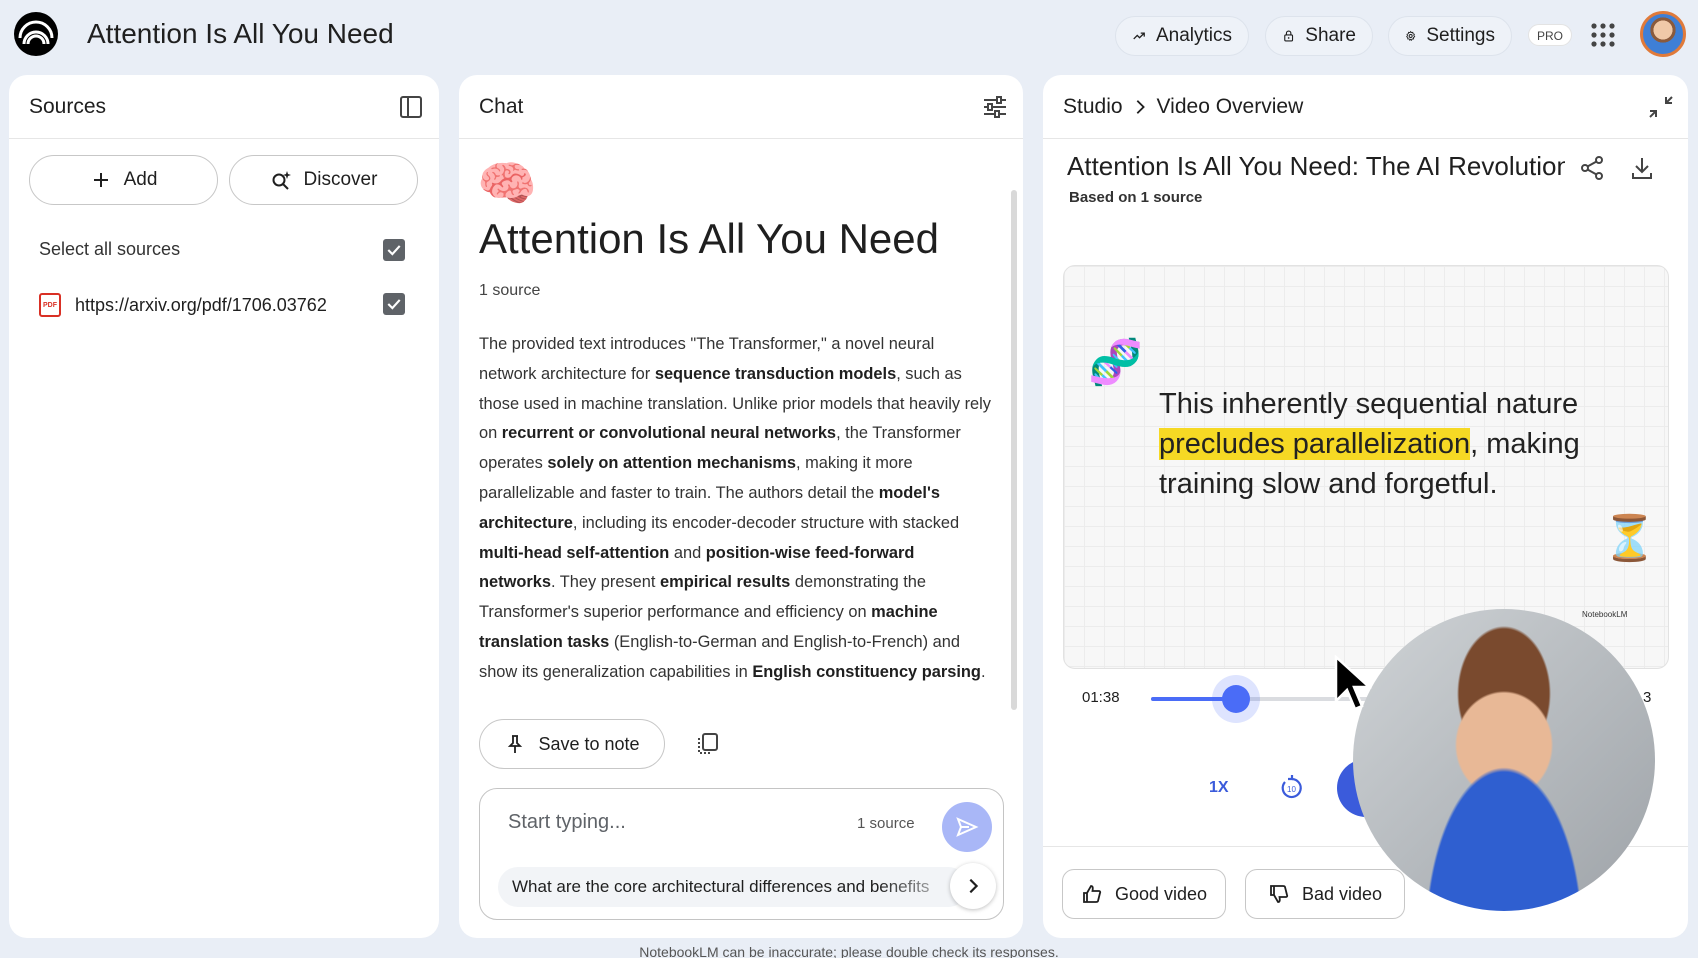 The width and height of the screenshot is (1698, 958). Describe the element at coordinates (1115, 362) in the screenshot. I see `dna-icon: 🧬` at that location.